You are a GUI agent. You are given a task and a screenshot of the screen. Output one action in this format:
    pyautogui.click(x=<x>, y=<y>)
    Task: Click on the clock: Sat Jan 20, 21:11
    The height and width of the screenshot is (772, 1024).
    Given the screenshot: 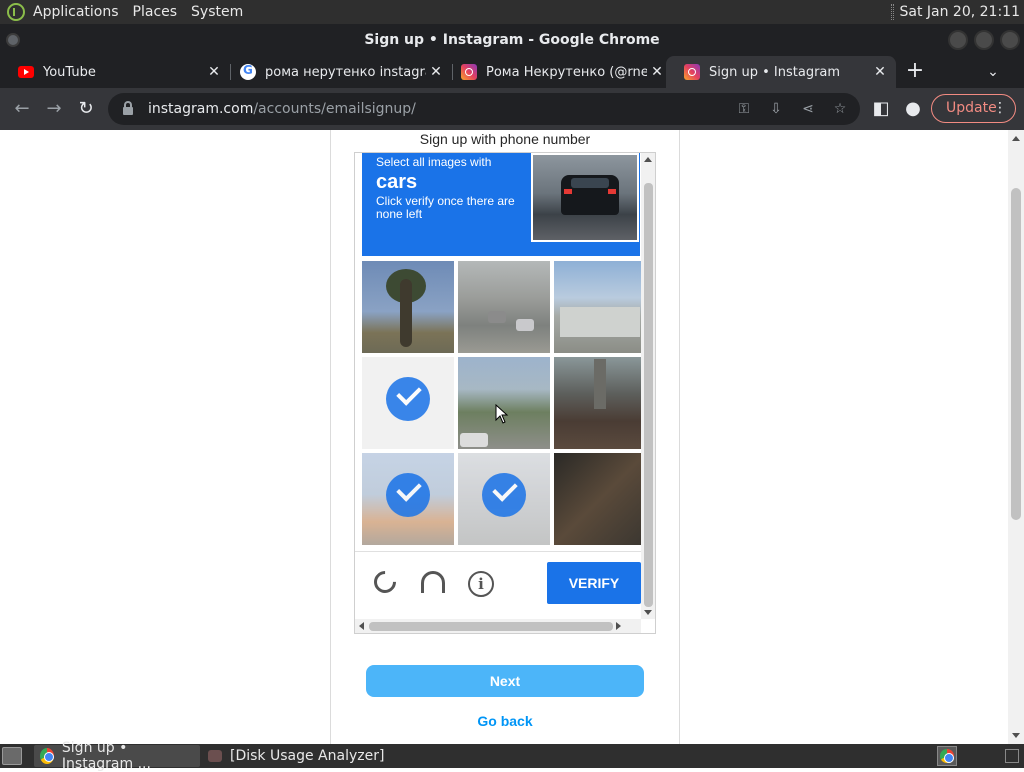 What is the action you would take?
    pyautogui.click(x=960, y=12)
    